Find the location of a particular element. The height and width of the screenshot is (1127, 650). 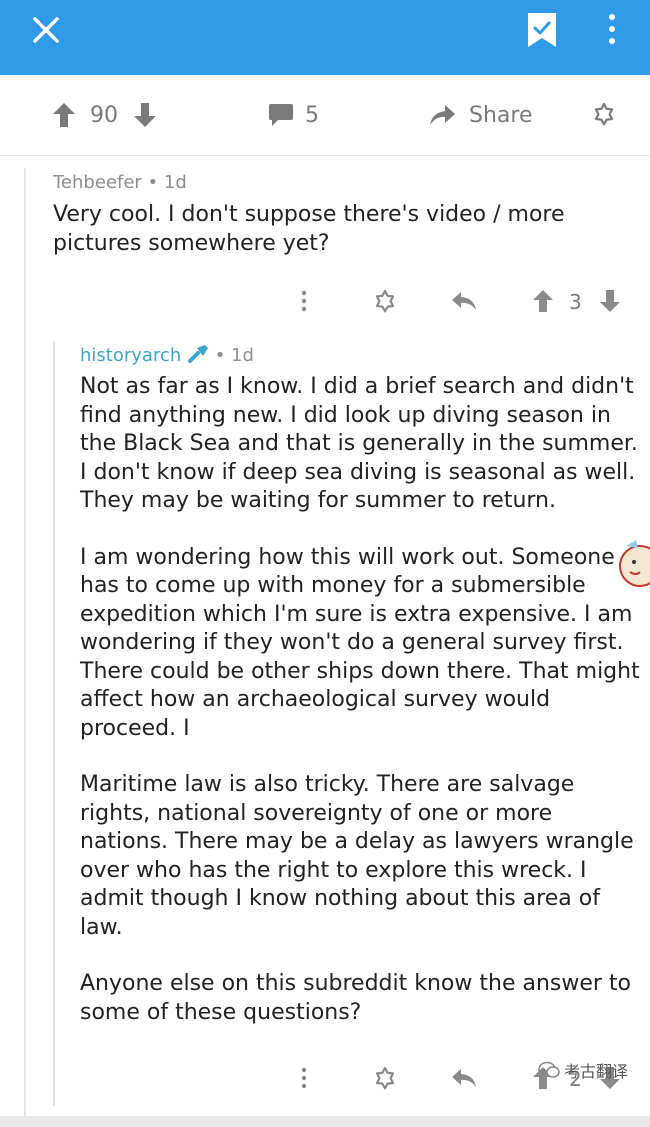

verified-badge-icon is located at coordinates (197, 354).